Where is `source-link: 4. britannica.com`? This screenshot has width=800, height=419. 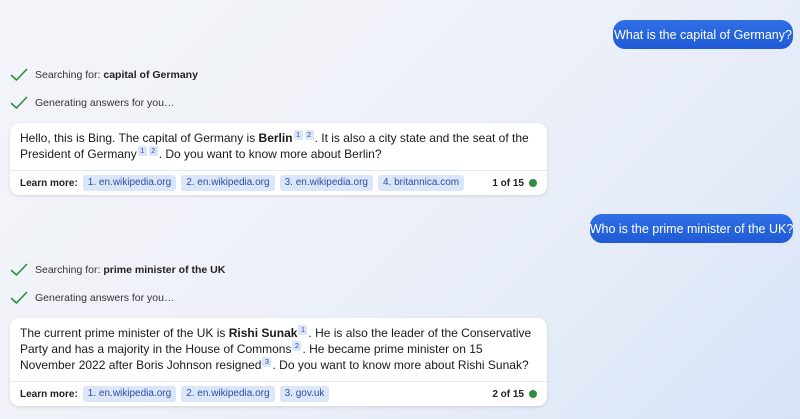 source-link: 4. britannica.com is located at coordinates (421, 183).